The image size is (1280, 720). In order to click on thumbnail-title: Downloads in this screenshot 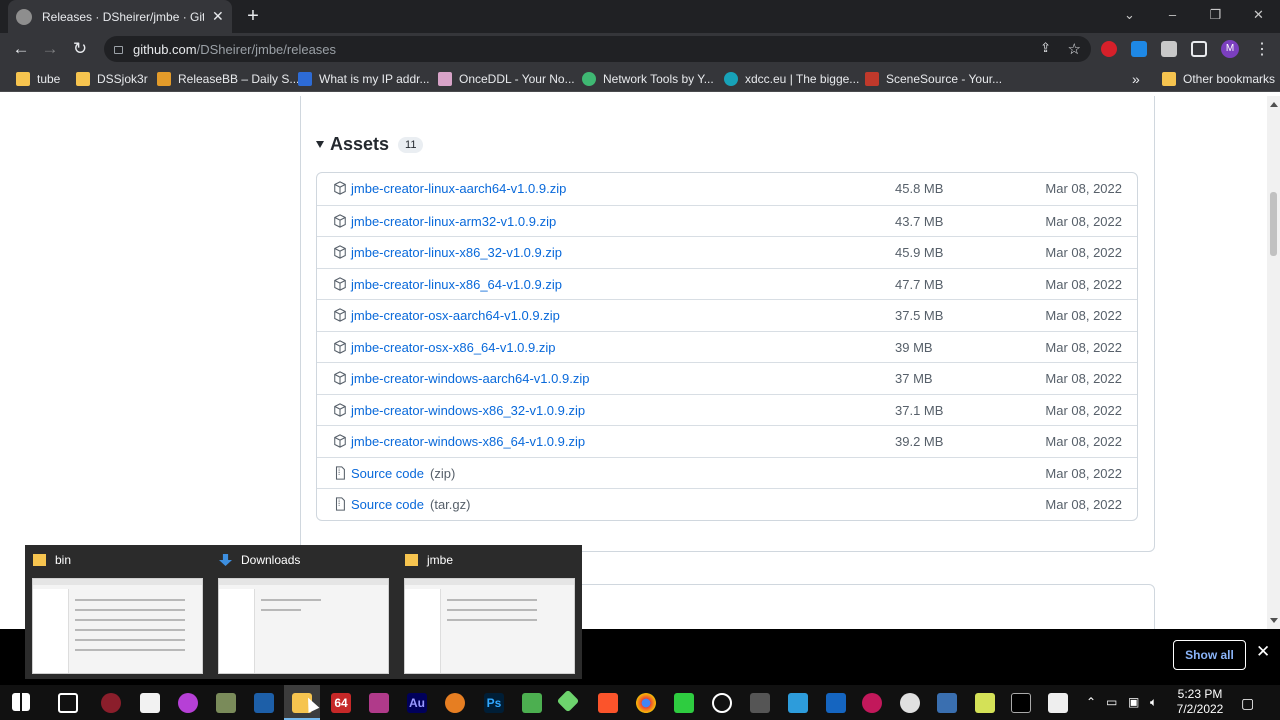, I will do `click(271, 560)`.